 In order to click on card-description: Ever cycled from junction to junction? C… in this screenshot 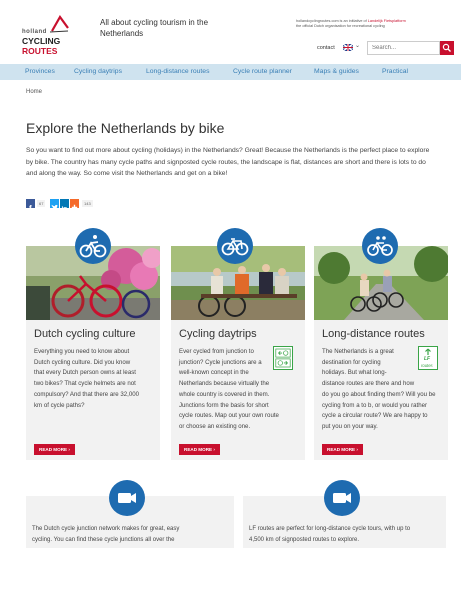, I will do `click(229, 390)`.